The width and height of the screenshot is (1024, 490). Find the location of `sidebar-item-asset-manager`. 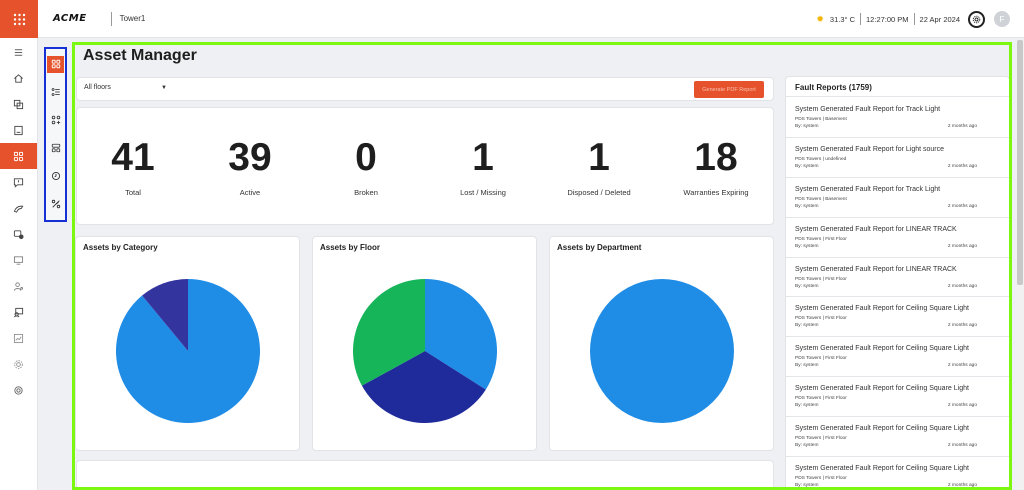

sidebar-item-asset-manager is located at coordinates (18, 156).